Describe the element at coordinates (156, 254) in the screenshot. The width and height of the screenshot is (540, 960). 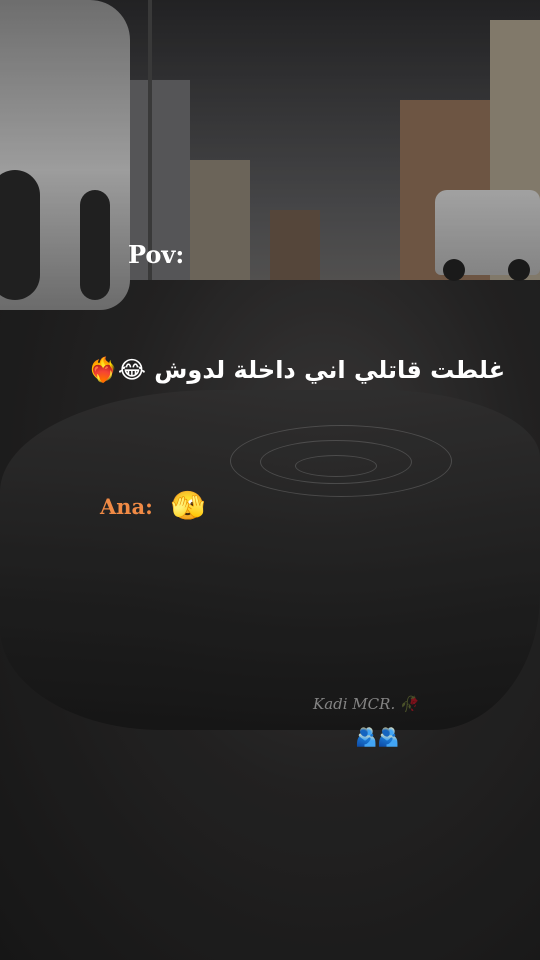
I see `pov-label: Pov:` at that location.